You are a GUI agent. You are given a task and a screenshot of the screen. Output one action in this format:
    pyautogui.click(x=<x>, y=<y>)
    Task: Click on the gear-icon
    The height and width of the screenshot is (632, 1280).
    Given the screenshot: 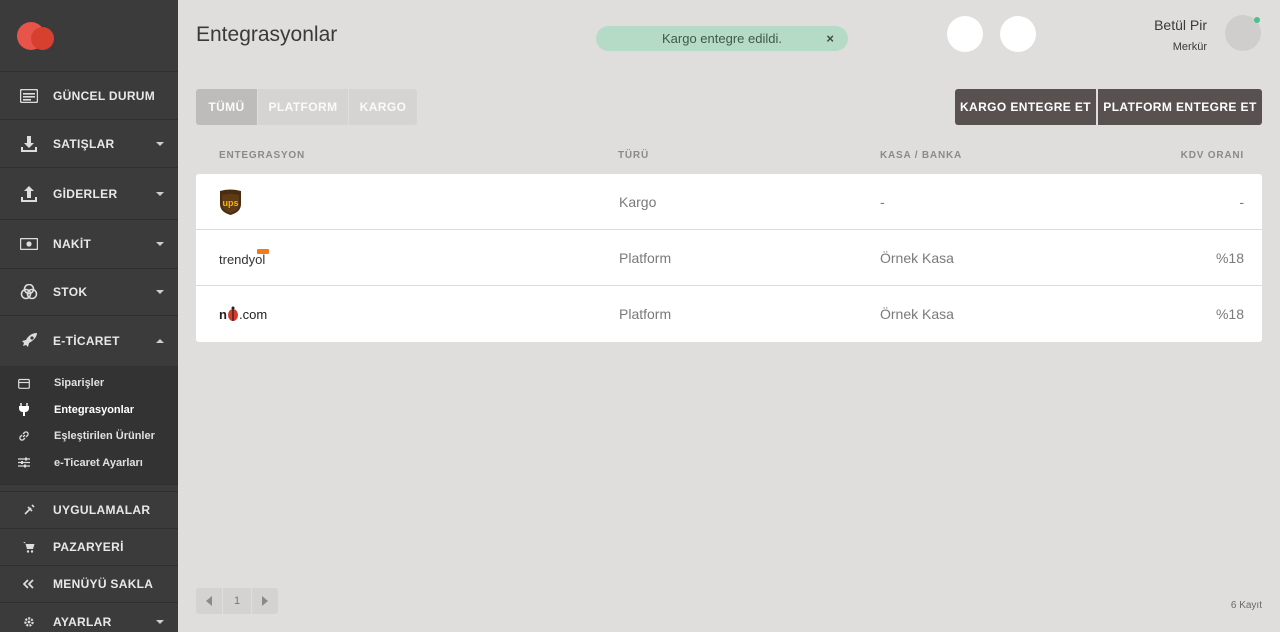 What is the action you would take?
    pyautogui.click(x=29, y=622)
    